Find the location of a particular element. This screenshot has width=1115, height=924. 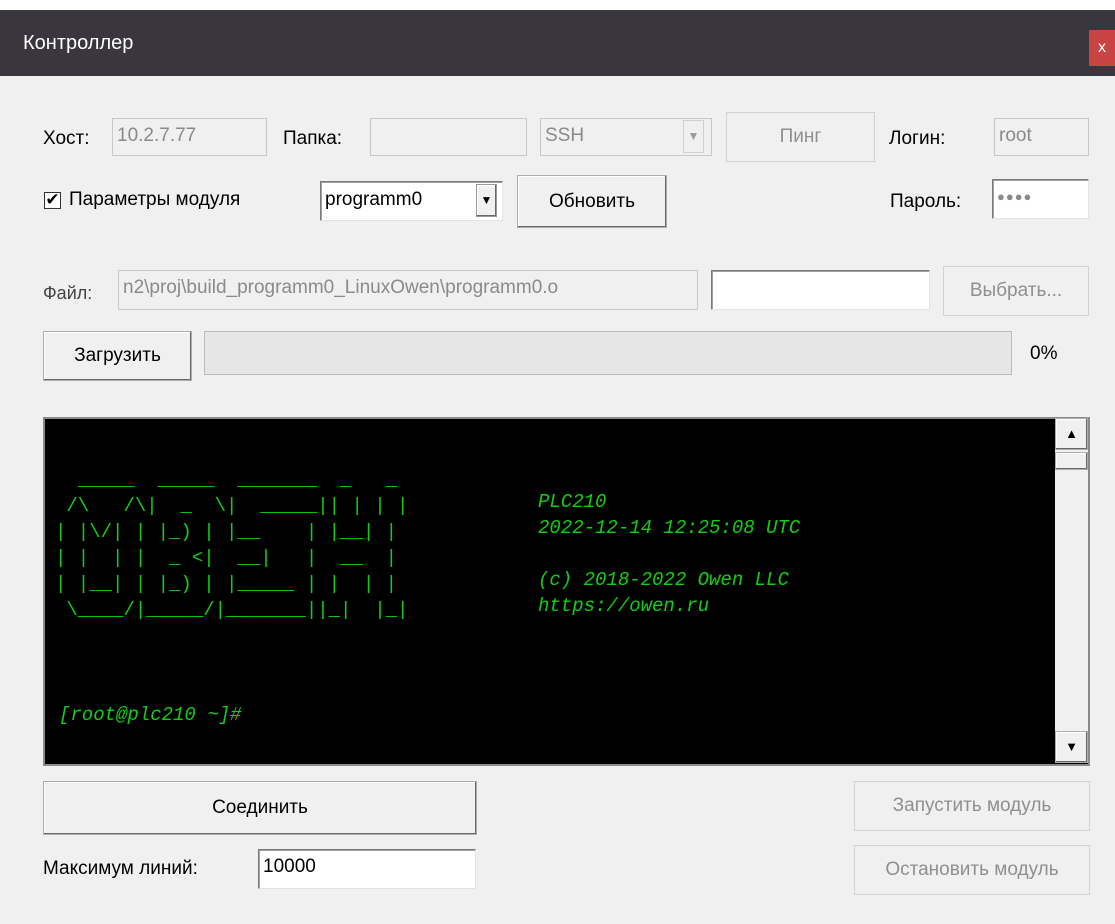

title-bar is located at coordinates (557, 43).